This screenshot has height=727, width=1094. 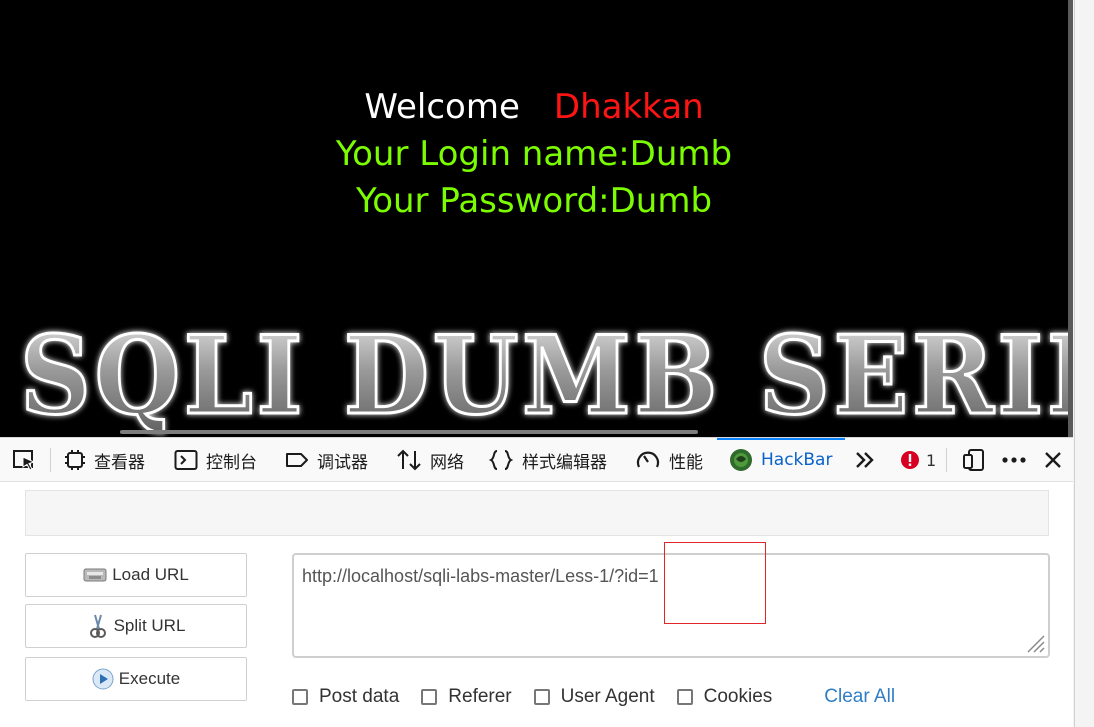 What do you see at coordinates (1074, 363) in the screenshot?
I see `gutter-divider` at bounding box center [1074, 363].